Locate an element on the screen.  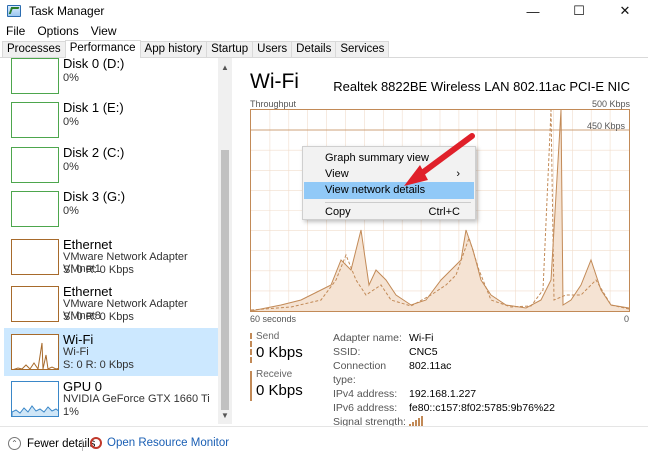
detail-value: 802.11ac is located at coordinates (430, 366).